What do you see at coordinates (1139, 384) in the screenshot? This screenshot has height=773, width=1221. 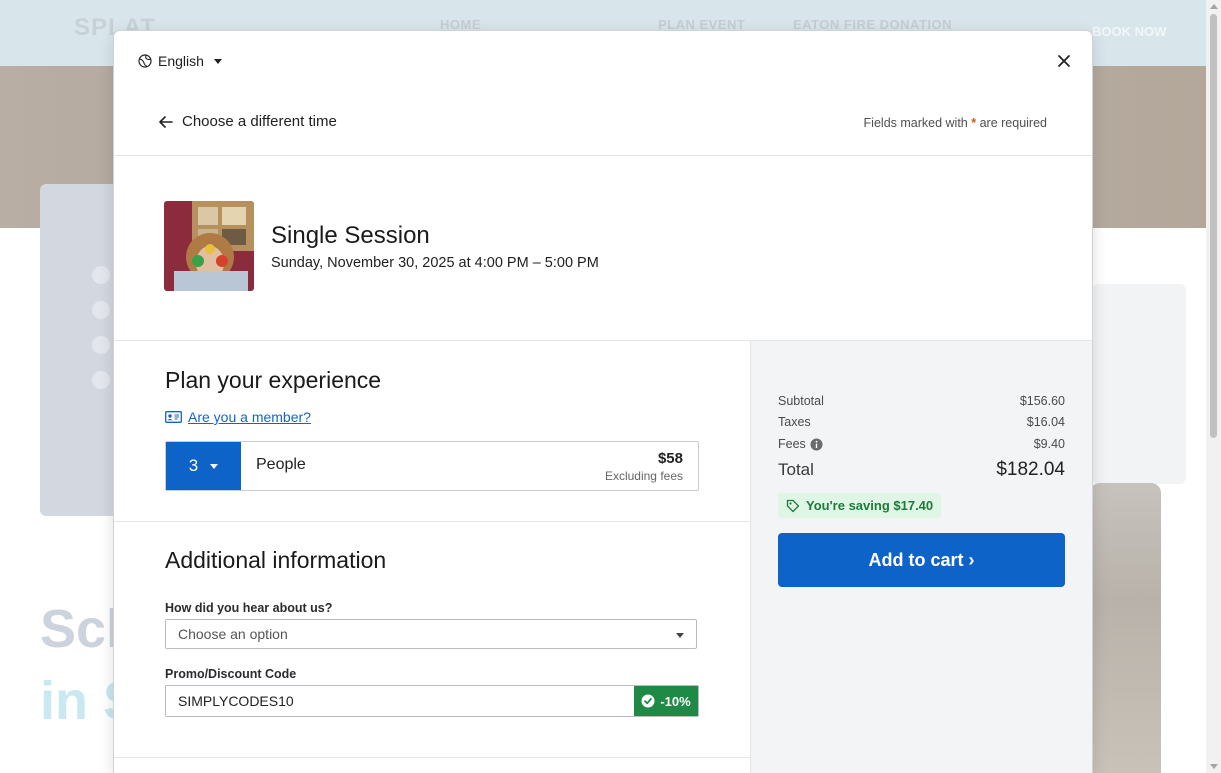 I see `background-right-card` at bounding box center [1139, 384].